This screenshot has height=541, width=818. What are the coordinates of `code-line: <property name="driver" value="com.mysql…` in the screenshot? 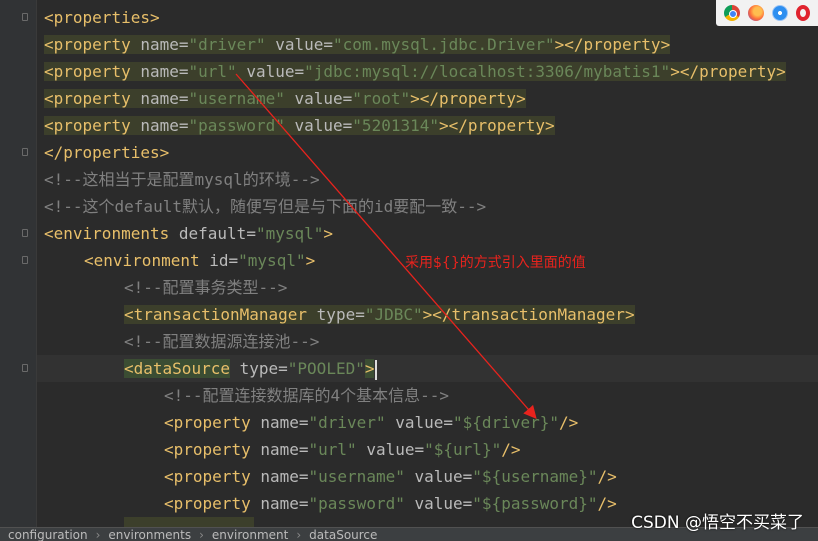 It's located at (427, 44).